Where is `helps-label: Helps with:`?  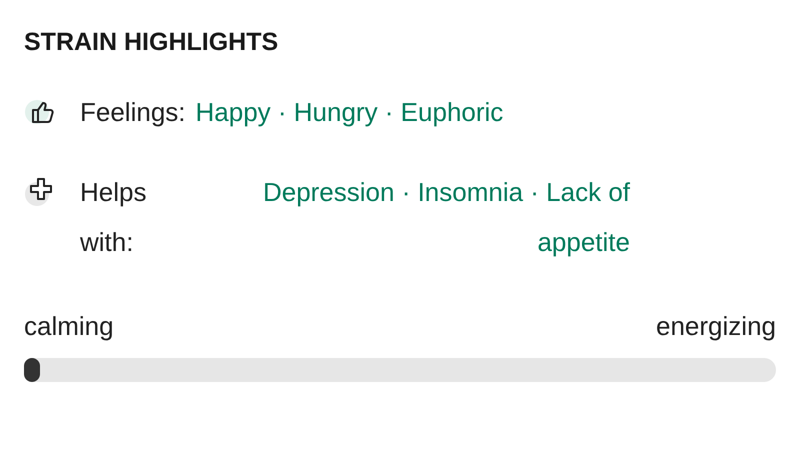 helps-label: Helps with: is located at coordinates (114, 217).